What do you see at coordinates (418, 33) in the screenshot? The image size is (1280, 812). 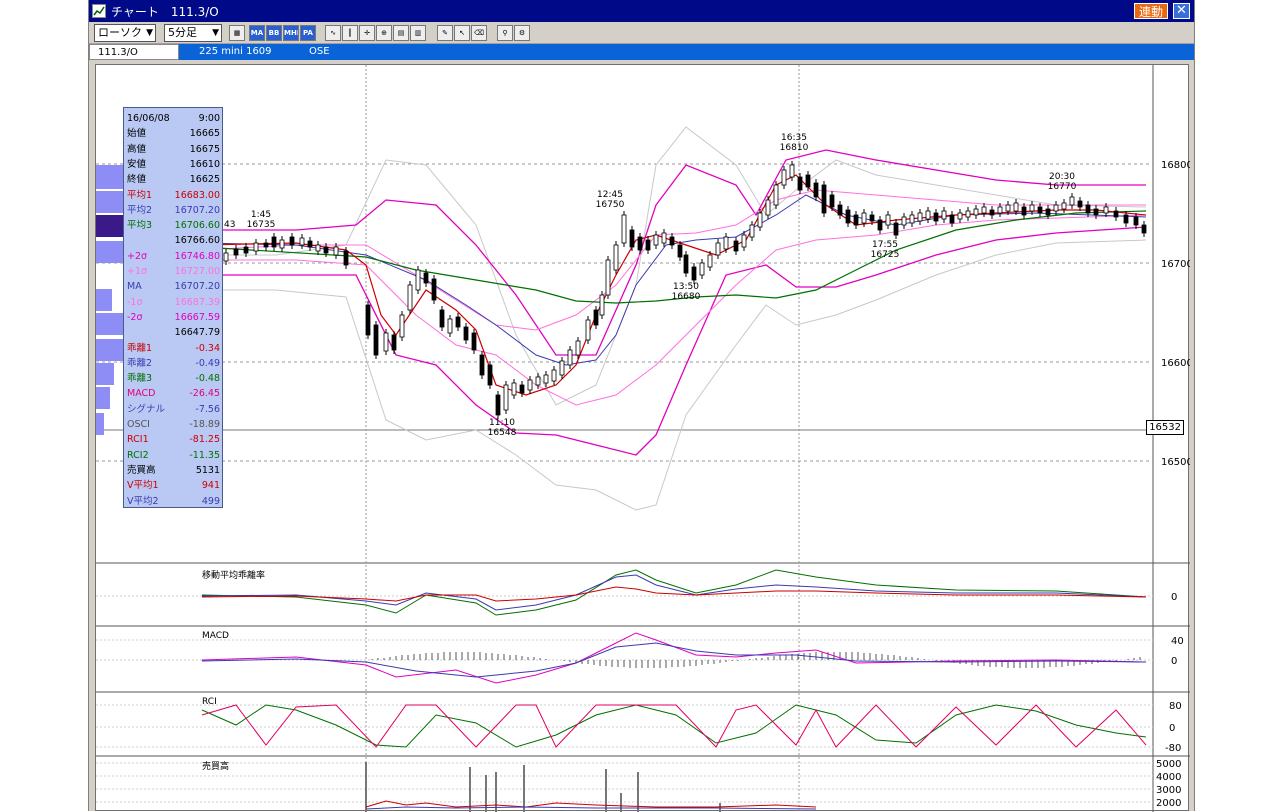 I see `bar-icon: ▥` at bounding box center [418, 33].